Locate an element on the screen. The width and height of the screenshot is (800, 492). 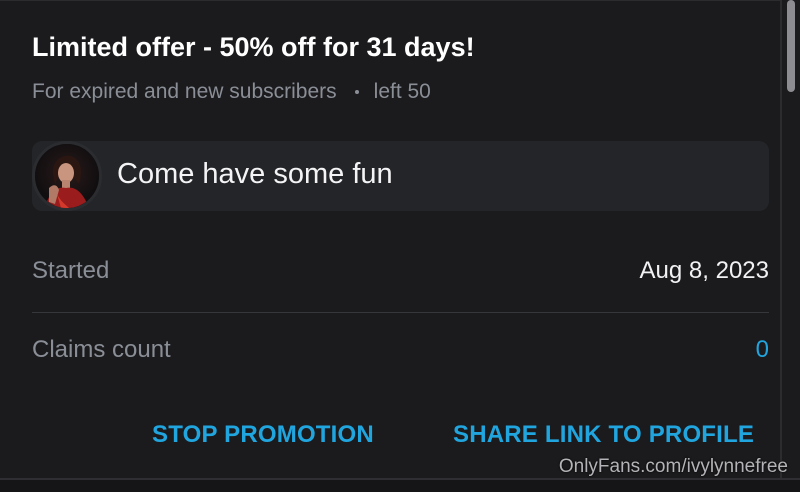
avatar is located at coordinates (67, 176).